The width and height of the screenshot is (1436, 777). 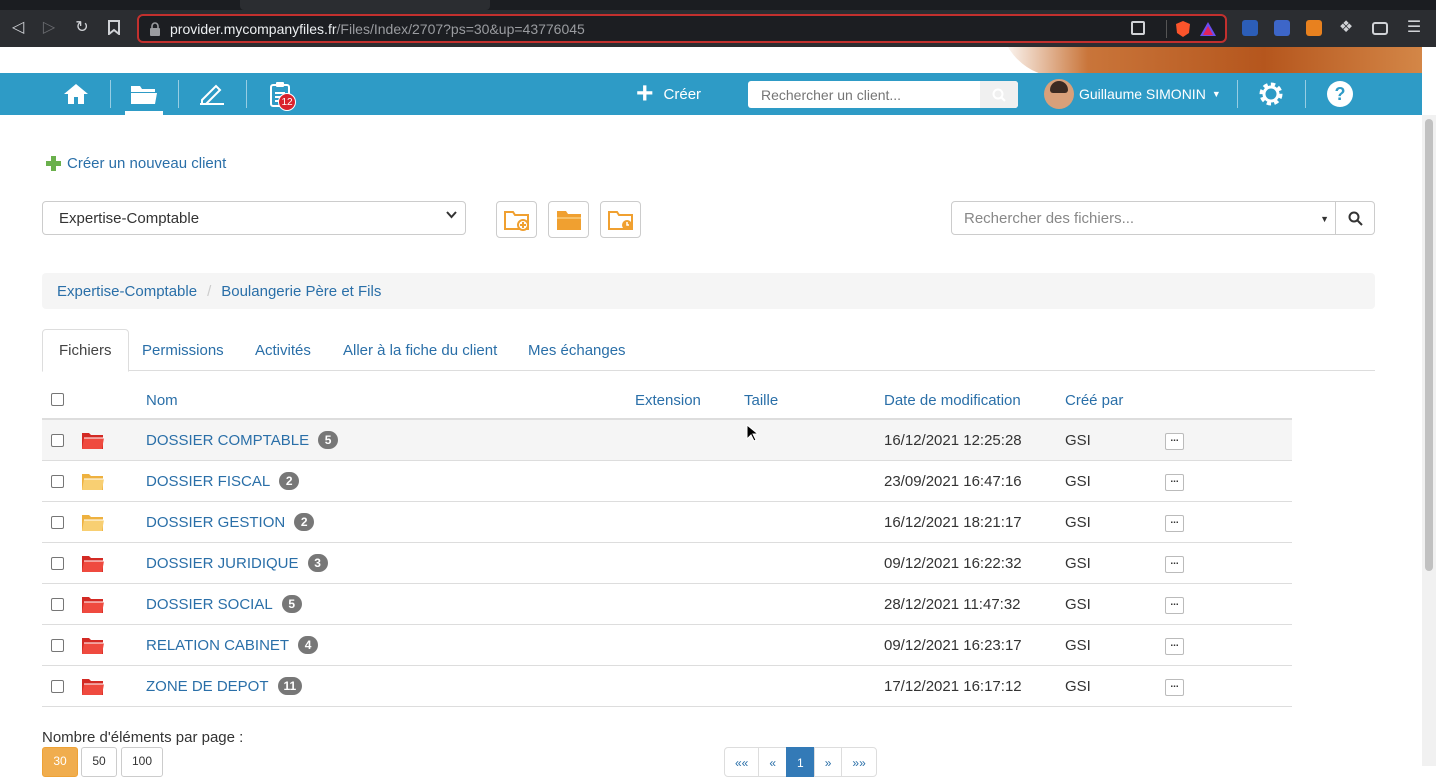 I want to click on files-folder-icon, so click(x=144, y=94).